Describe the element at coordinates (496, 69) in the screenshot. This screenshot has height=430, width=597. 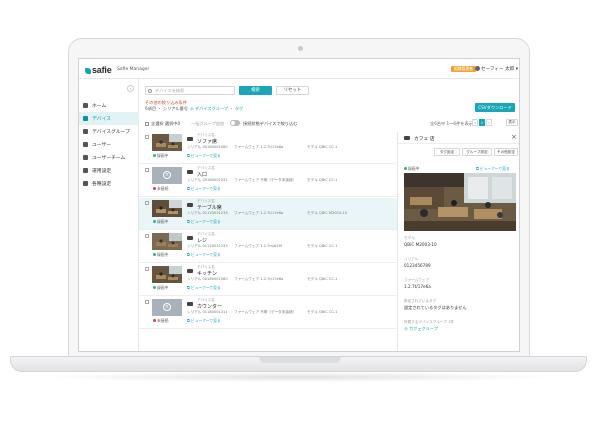
I see `user-menu: セーフィー 太郎 ▾` at that location.